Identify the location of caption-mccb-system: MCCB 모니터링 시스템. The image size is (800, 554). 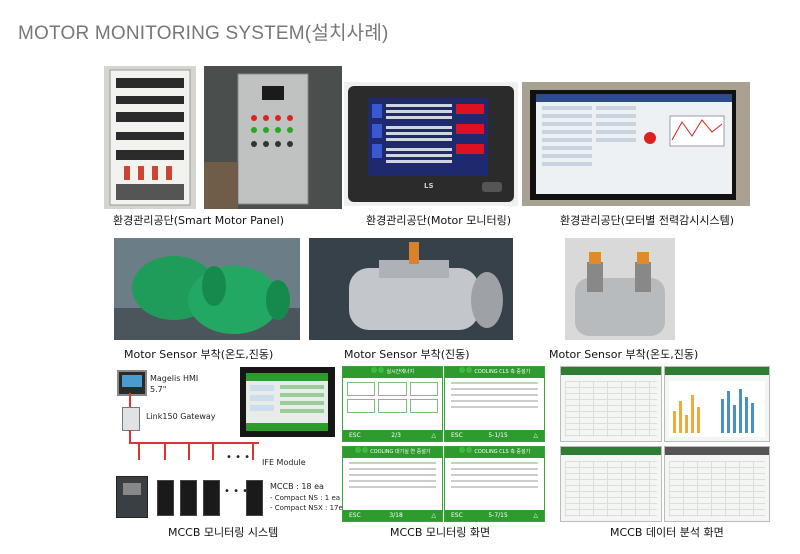
(223, 532).